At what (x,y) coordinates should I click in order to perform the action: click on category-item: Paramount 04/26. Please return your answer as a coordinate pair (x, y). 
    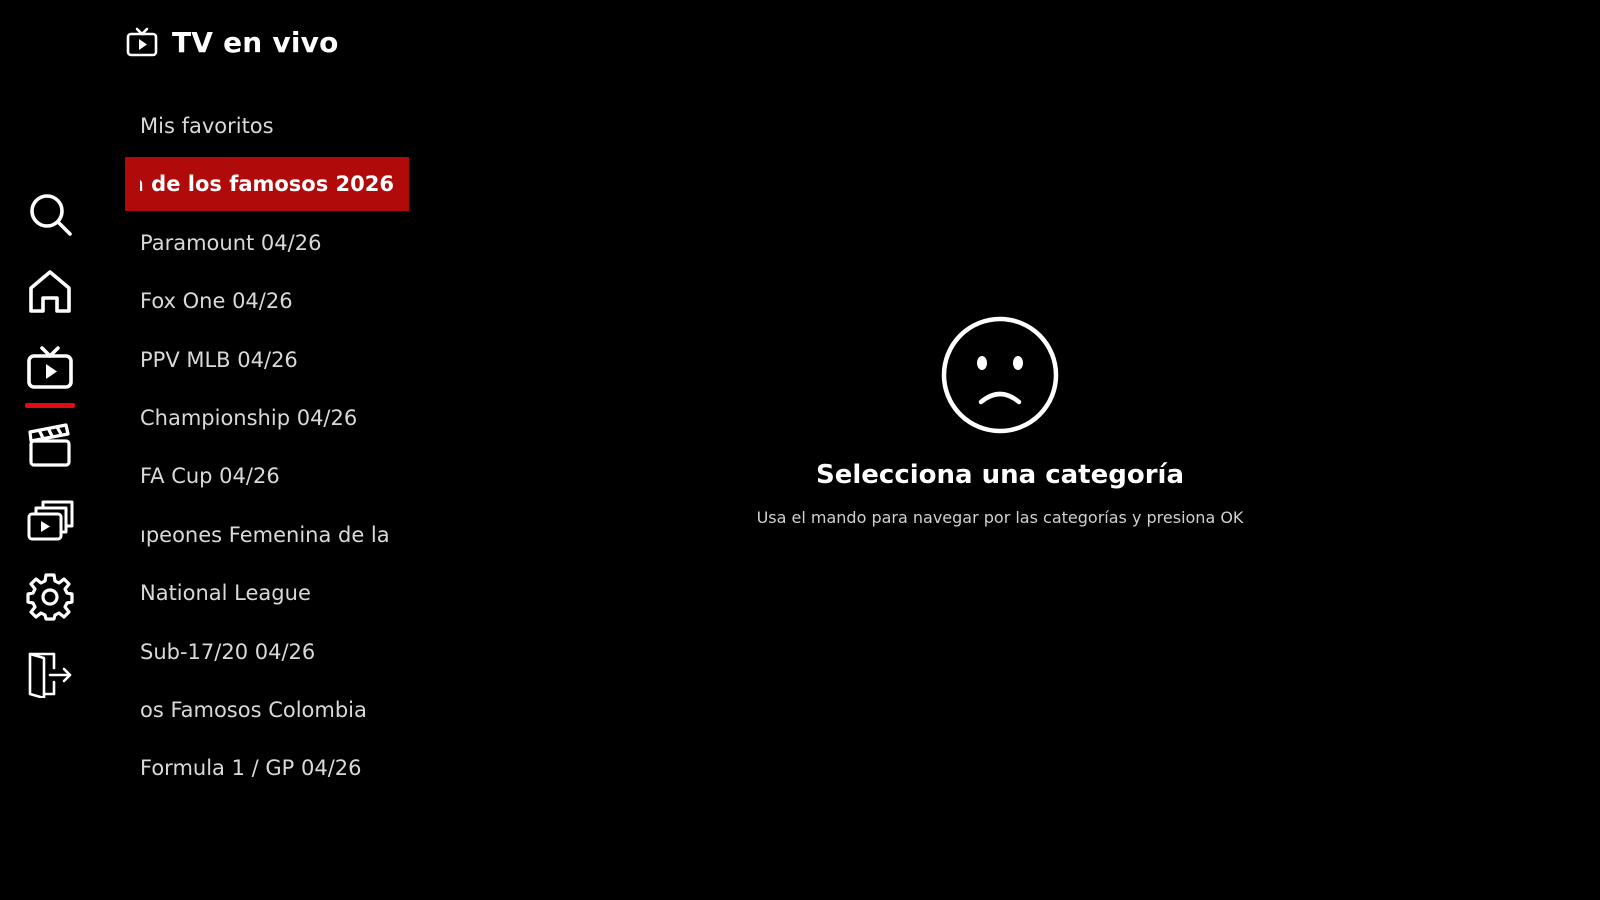
    Looking at the image, I should click on (267, 243).